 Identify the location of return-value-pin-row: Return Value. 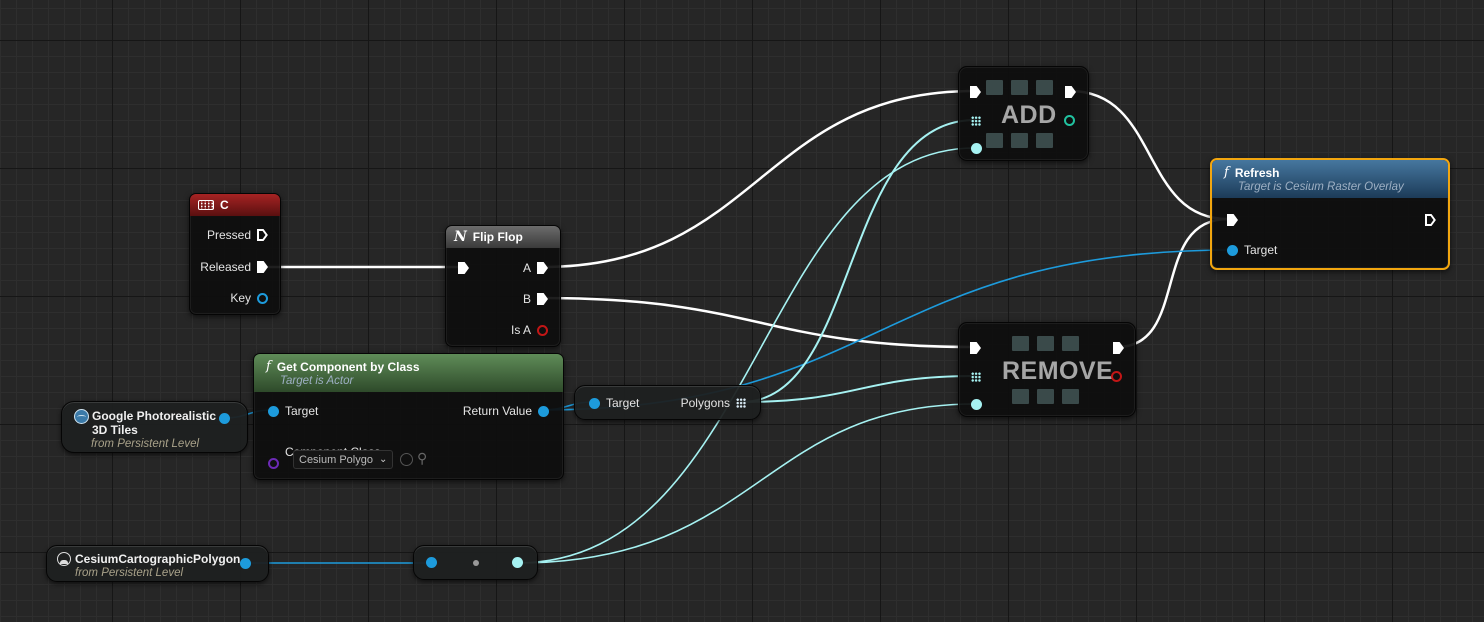
(506, 411).